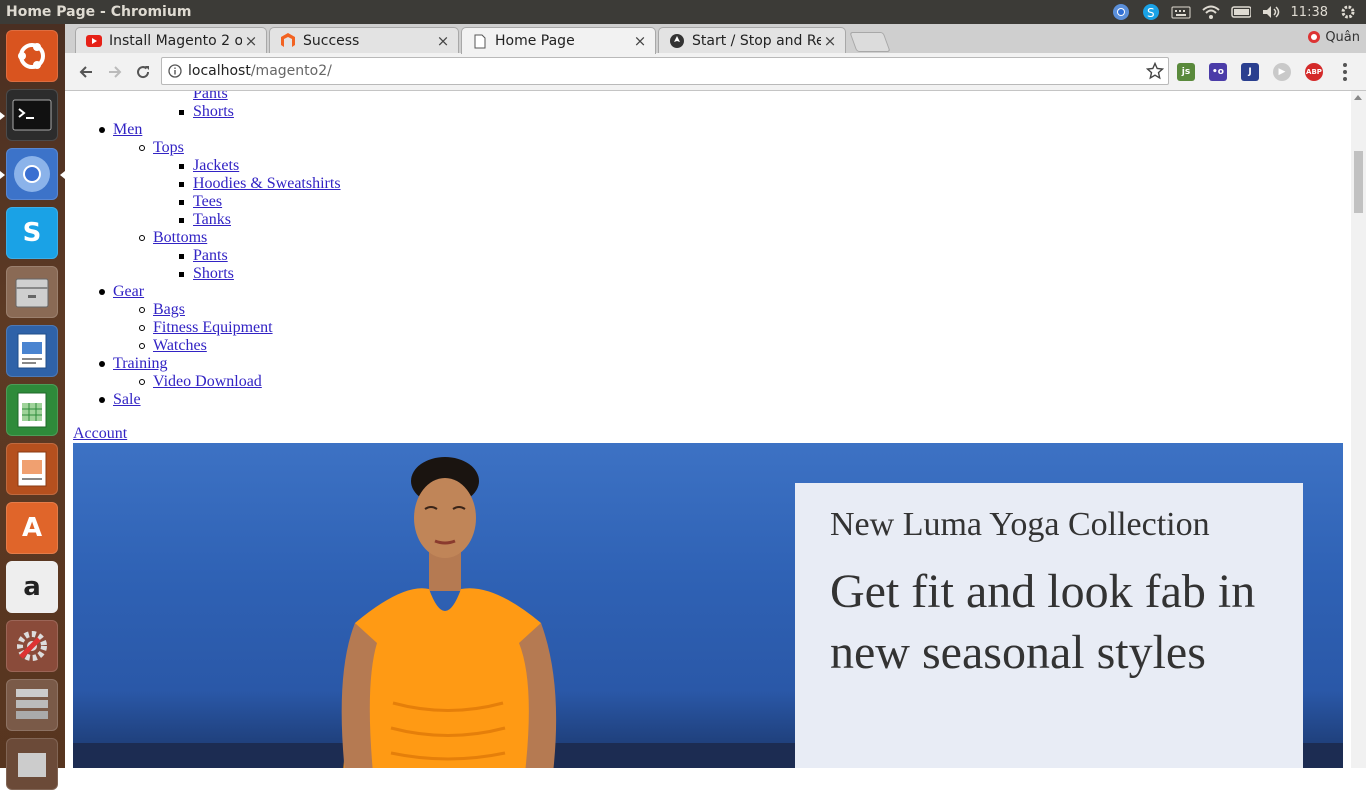  I want to click on hero-subtitle: New Luma Yoga Collection, so click(1020, 524).